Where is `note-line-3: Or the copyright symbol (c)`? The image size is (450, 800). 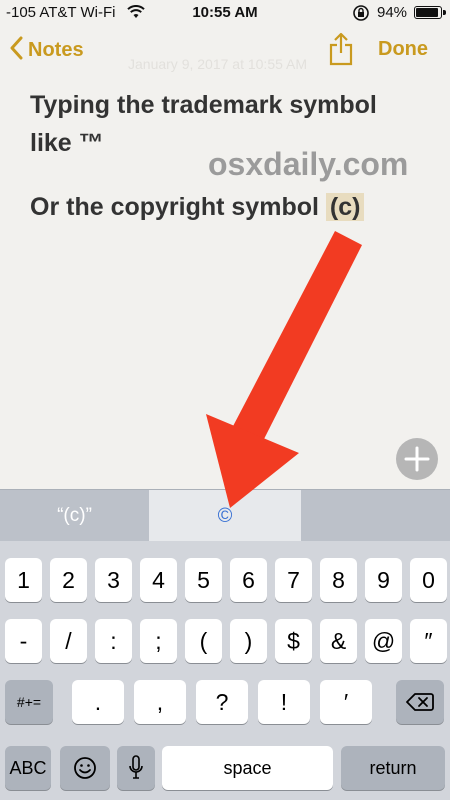 note-line-3: Or the copyright symbol (c) is located at coordinates (230, 207).